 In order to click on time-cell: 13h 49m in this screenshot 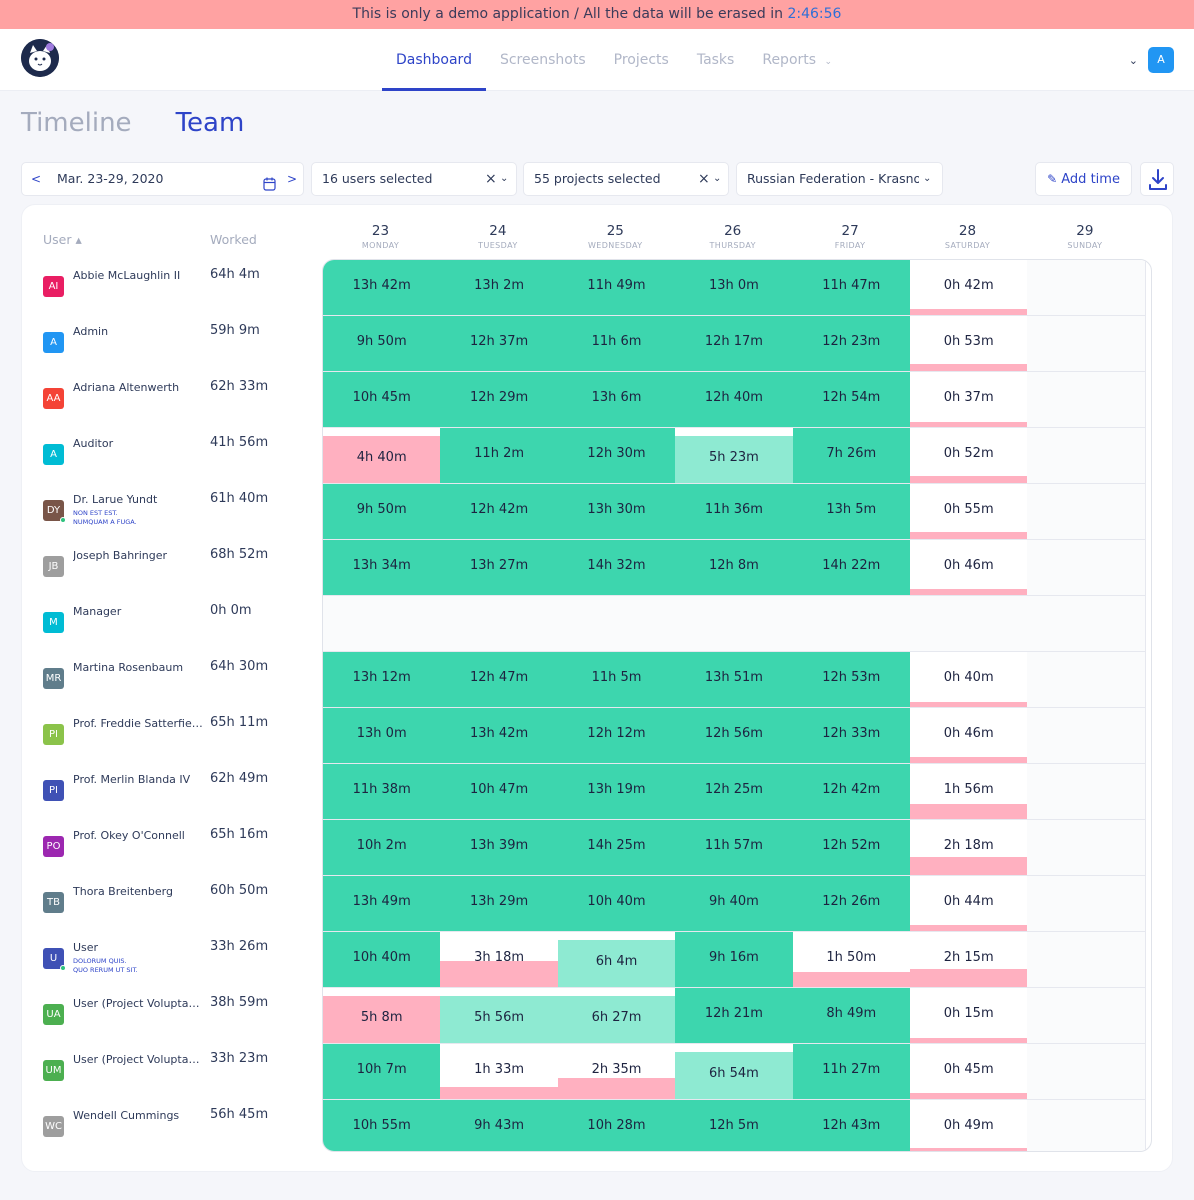, I will do `click(382, 904)`.